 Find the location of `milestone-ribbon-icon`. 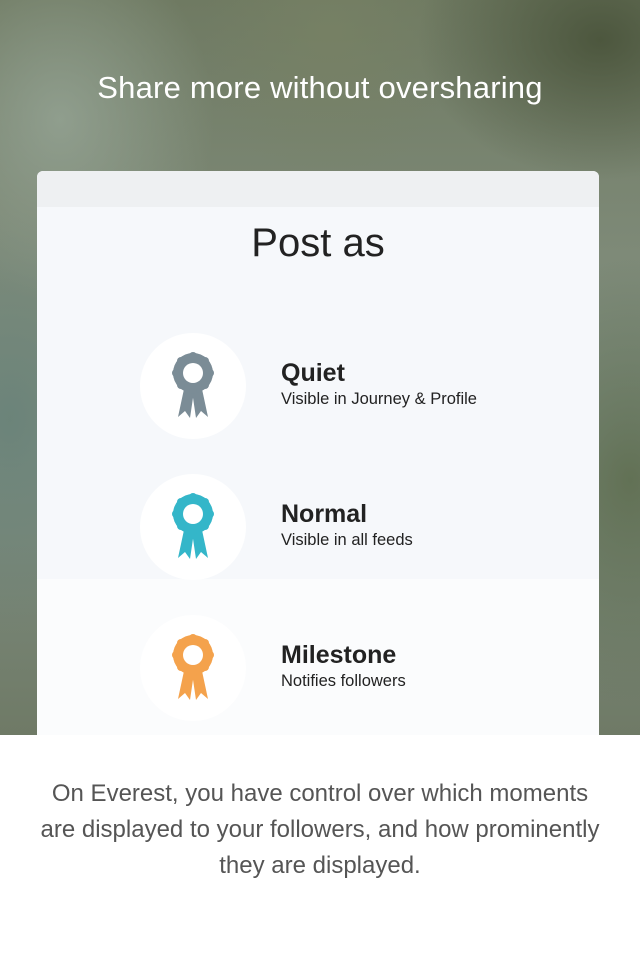

milestone-ribbon-icon is located at coordinates (193, 668).